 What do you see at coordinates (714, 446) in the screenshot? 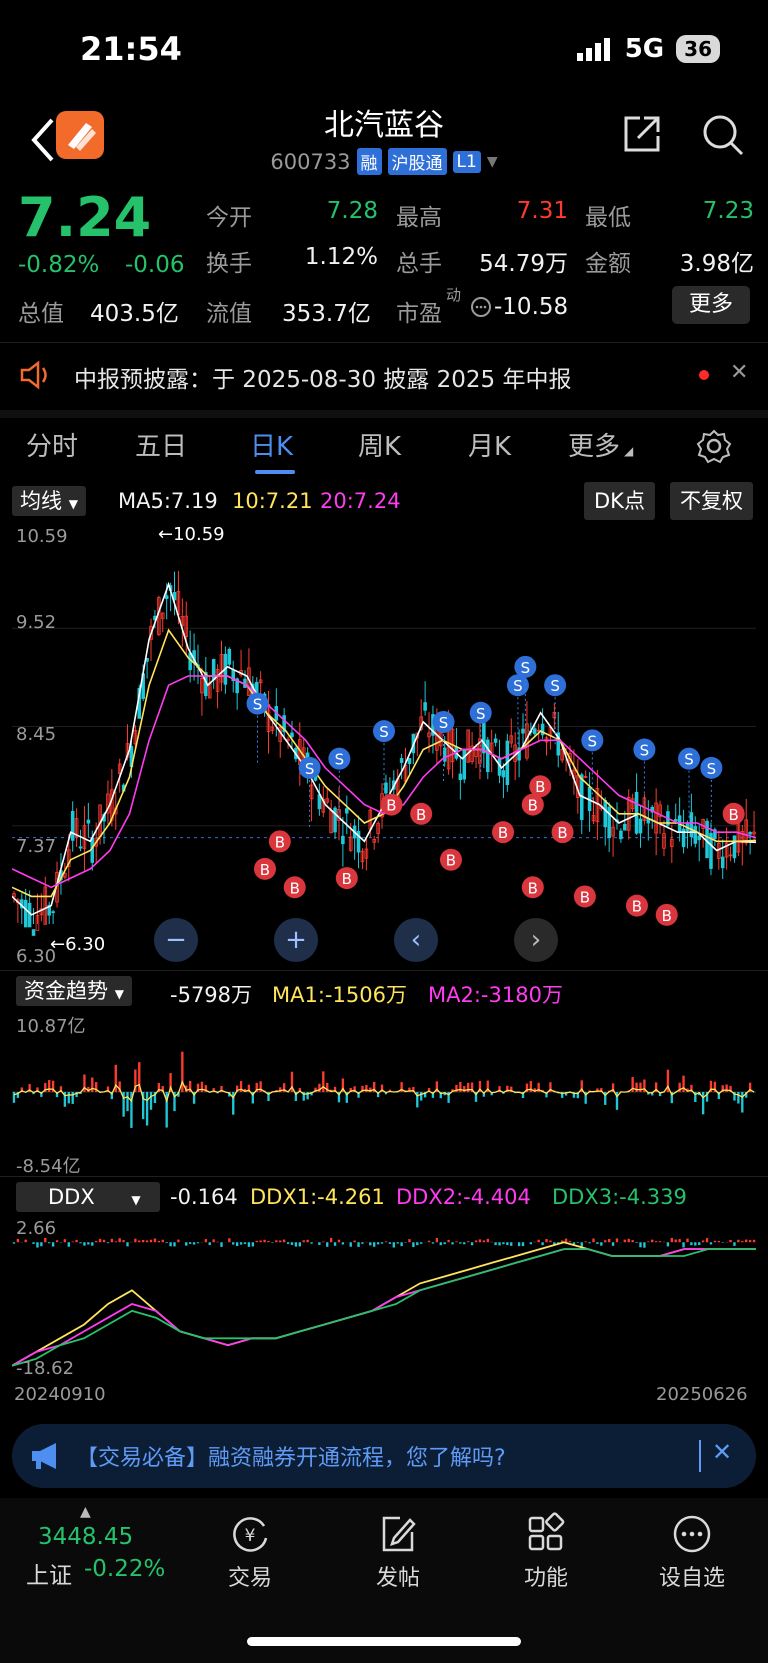
I see `gear-icon` at bounding box center [714, 446].